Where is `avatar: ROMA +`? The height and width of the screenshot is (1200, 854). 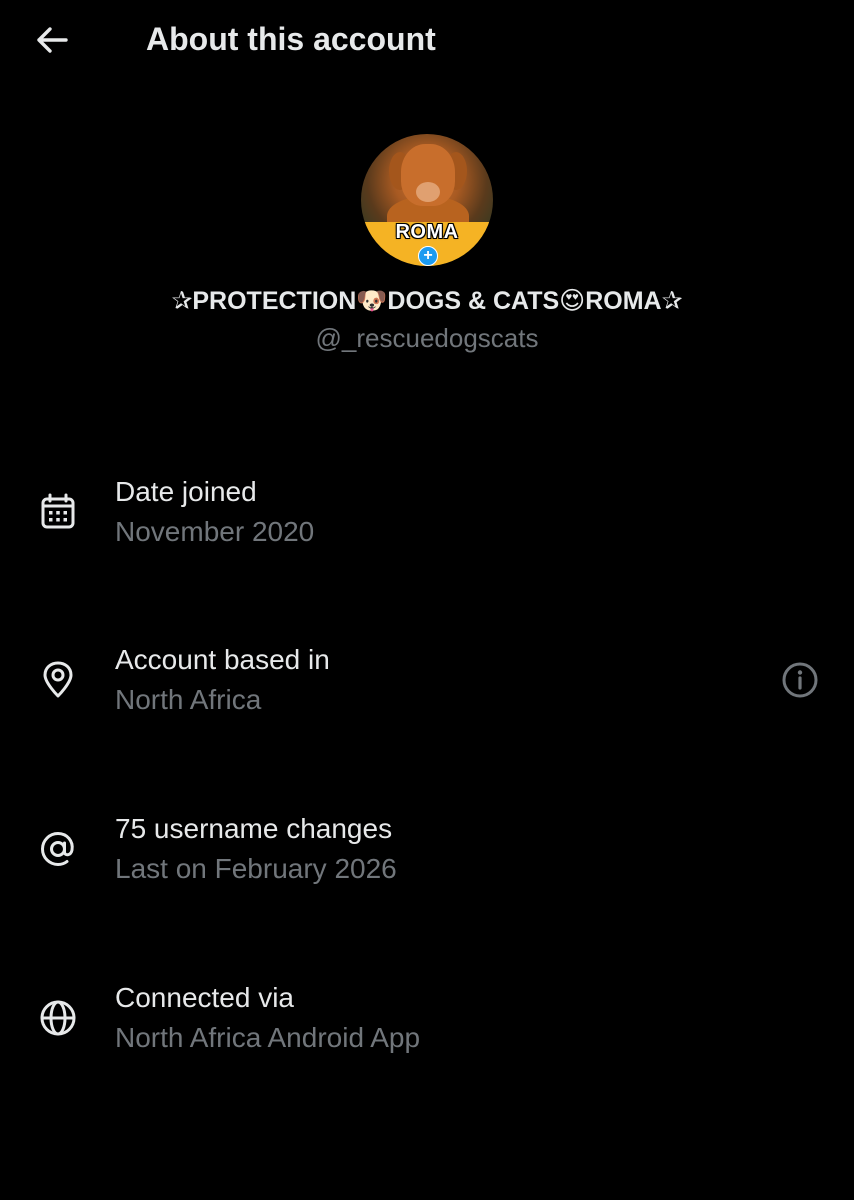 avatar: ROMA + is located at coordinates (427, 200).